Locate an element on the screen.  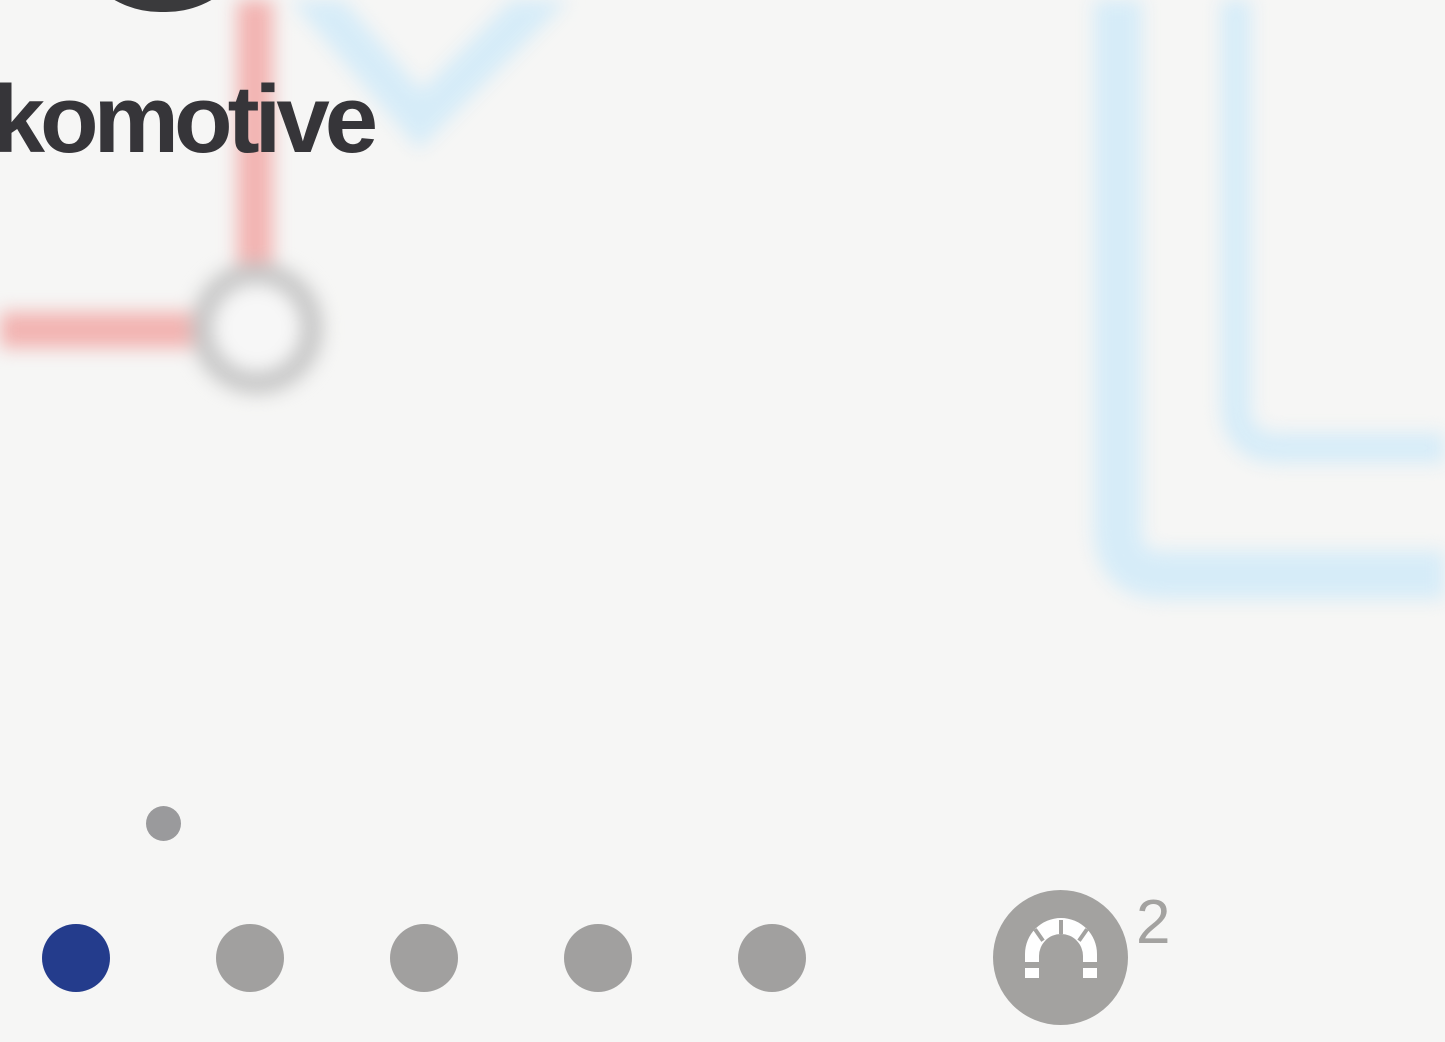
tunnel-count: 2 is located at coordinates (1153, 922).